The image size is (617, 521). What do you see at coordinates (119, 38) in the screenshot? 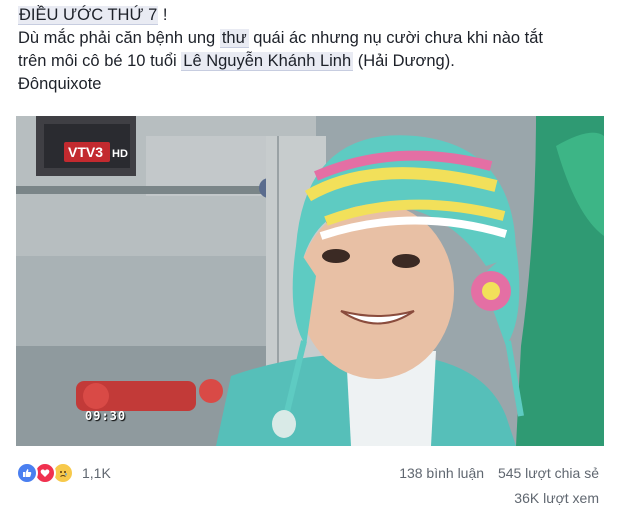
I see `line2-text: Dù mắc phải căn bệnh ung` at bounding box center [119, 38].